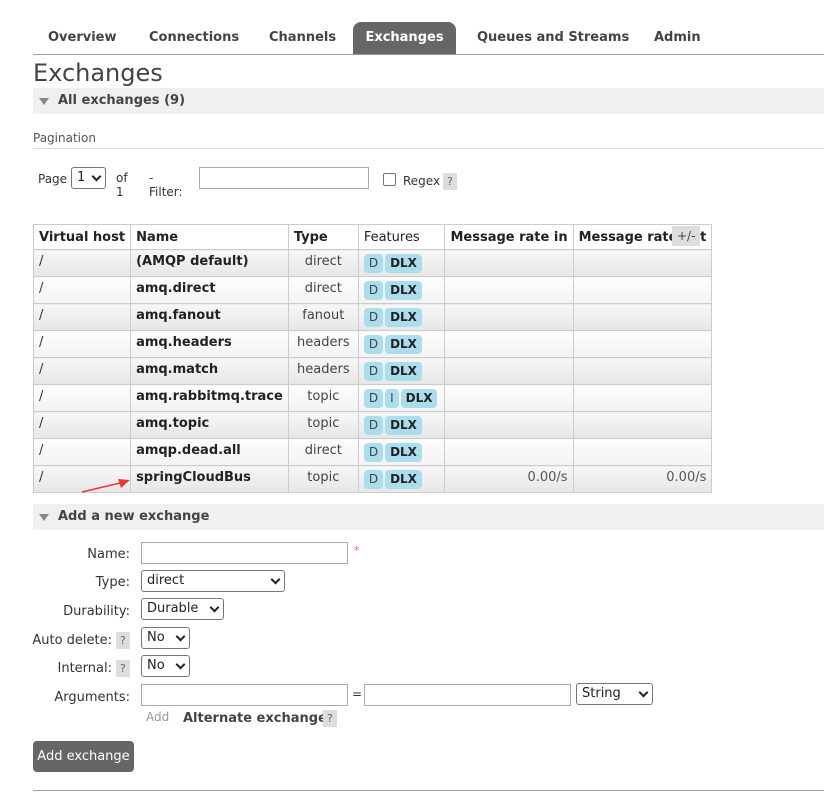 The height and width of the screenshot is (793, 824). I want to click on argument-equals: =, so click(357, 694).